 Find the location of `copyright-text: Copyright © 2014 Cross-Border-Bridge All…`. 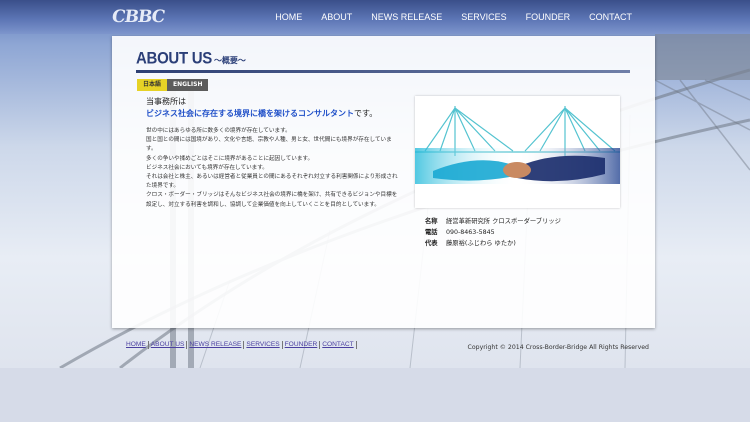

copyright-text: Copyright © 2014 Cross-Border-Bridge All… is located at coordinates (558, 347).